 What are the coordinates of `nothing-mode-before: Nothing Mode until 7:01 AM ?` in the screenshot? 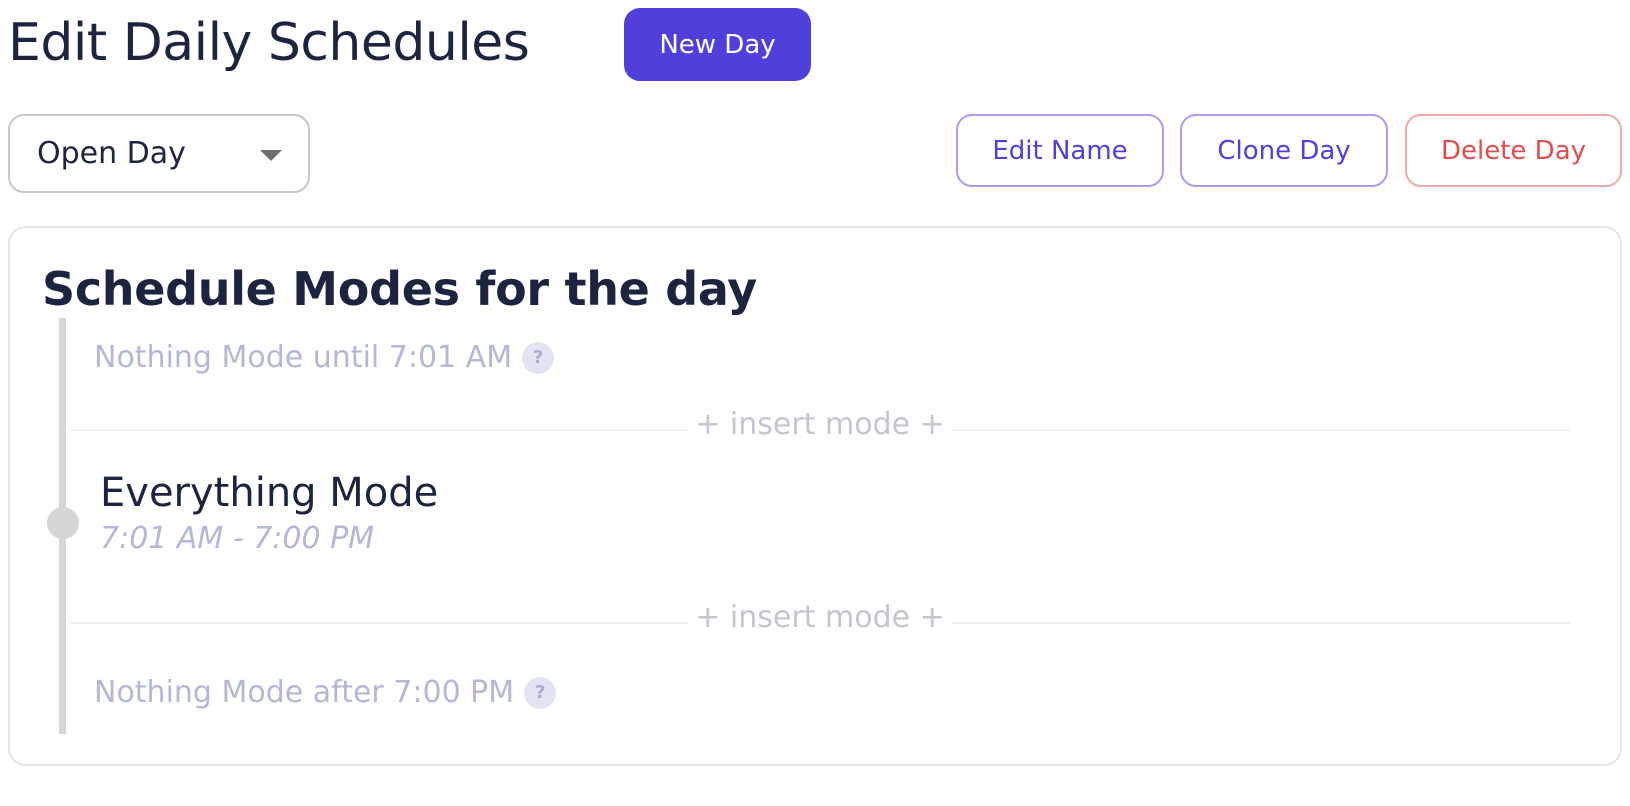 It's located at (324, 357).